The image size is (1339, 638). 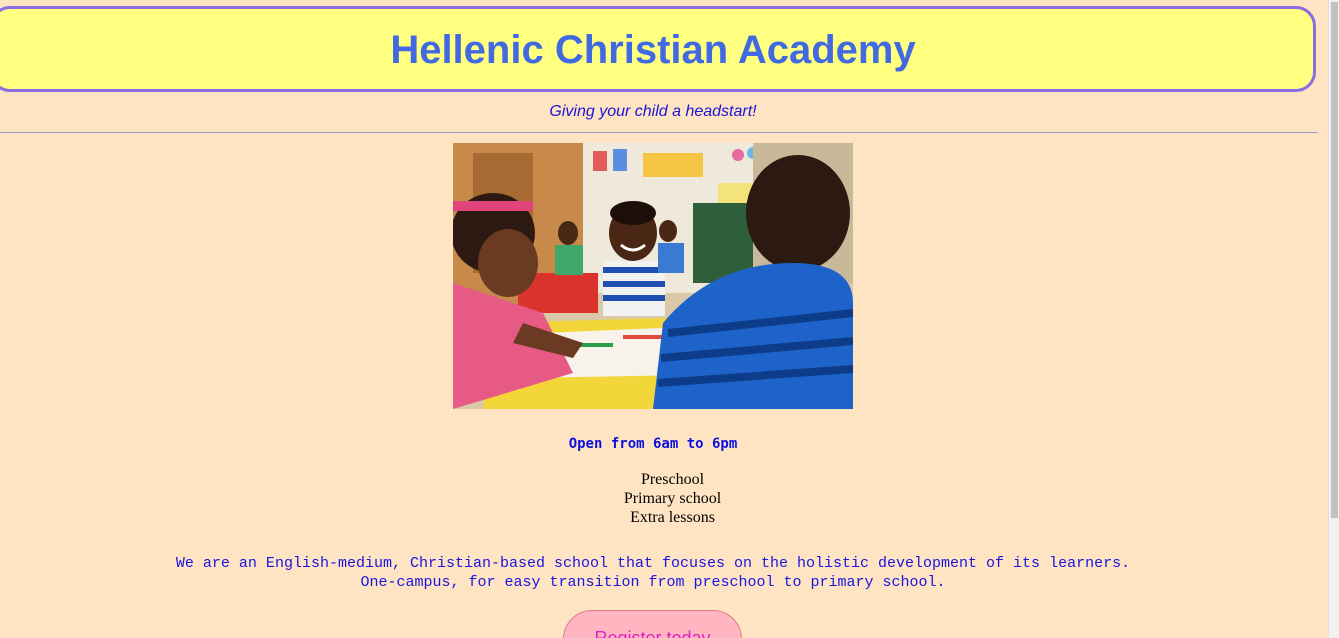 What do you see at coordinates (652, 624) in the screenshot?
I see `register-button: Register today` at bounding box center [652, 624].